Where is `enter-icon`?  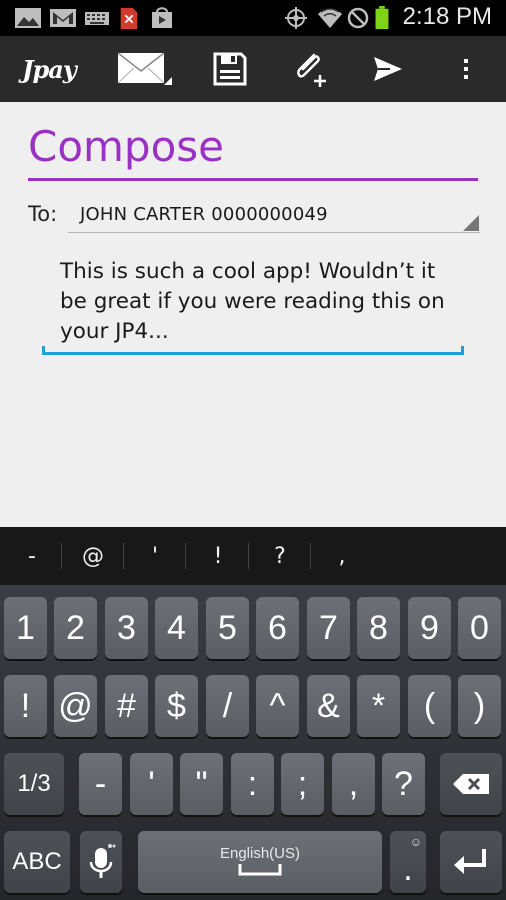 enter-icon is located at coordinates (470, 861).